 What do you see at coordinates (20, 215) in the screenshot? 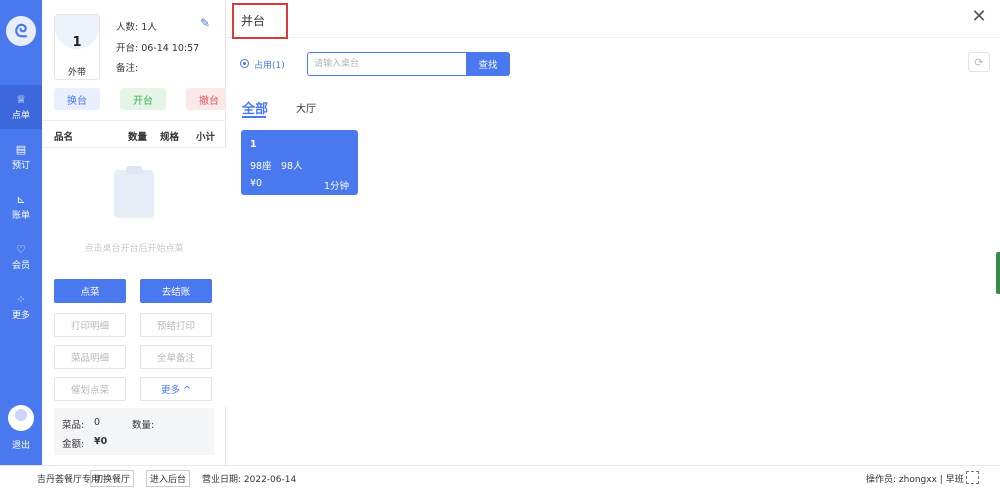
I see `nav-item-label: 账单` at bounding box center [20, 215].